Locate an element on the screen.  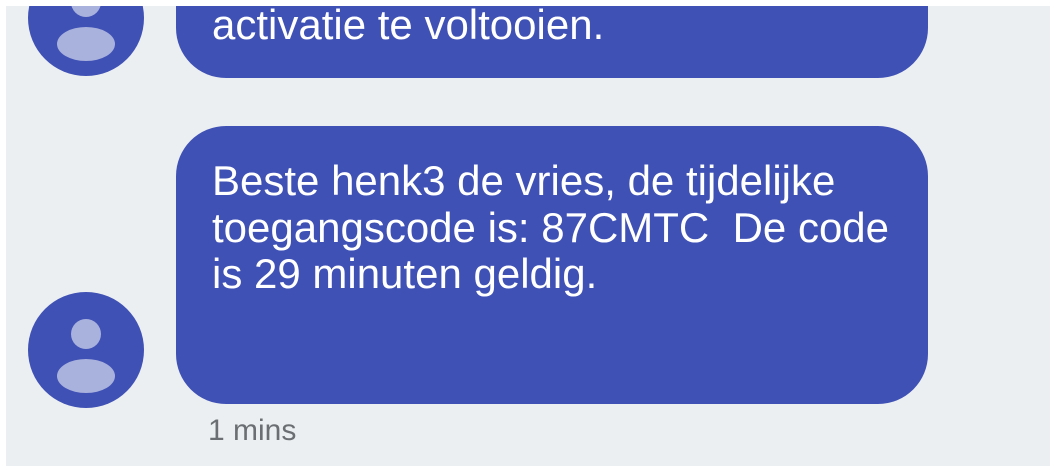
message-bubble: activatie te voltooien. is located at coordinates (552, 42).